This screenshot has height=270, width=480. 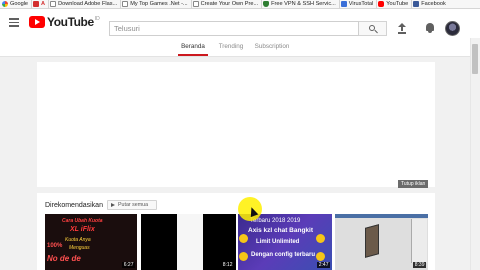 I want to click on facebook-icon, so click(x=416, y=4).